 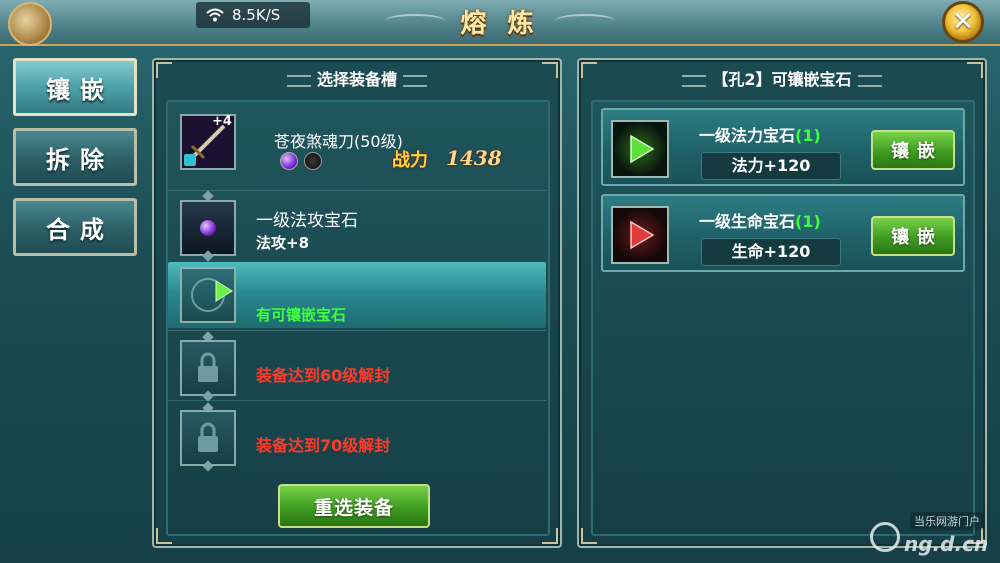 What do you see at coordinates (410, 160) in the screenshot?
I see `power-label: 战力` at bounding box center [410, 160].